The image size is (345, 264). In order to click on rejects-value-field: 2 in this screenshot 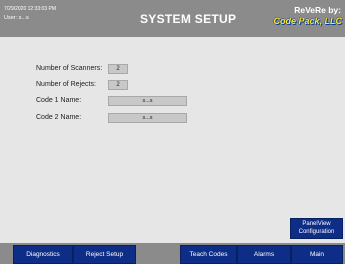, I will do `click(118, 85)`.